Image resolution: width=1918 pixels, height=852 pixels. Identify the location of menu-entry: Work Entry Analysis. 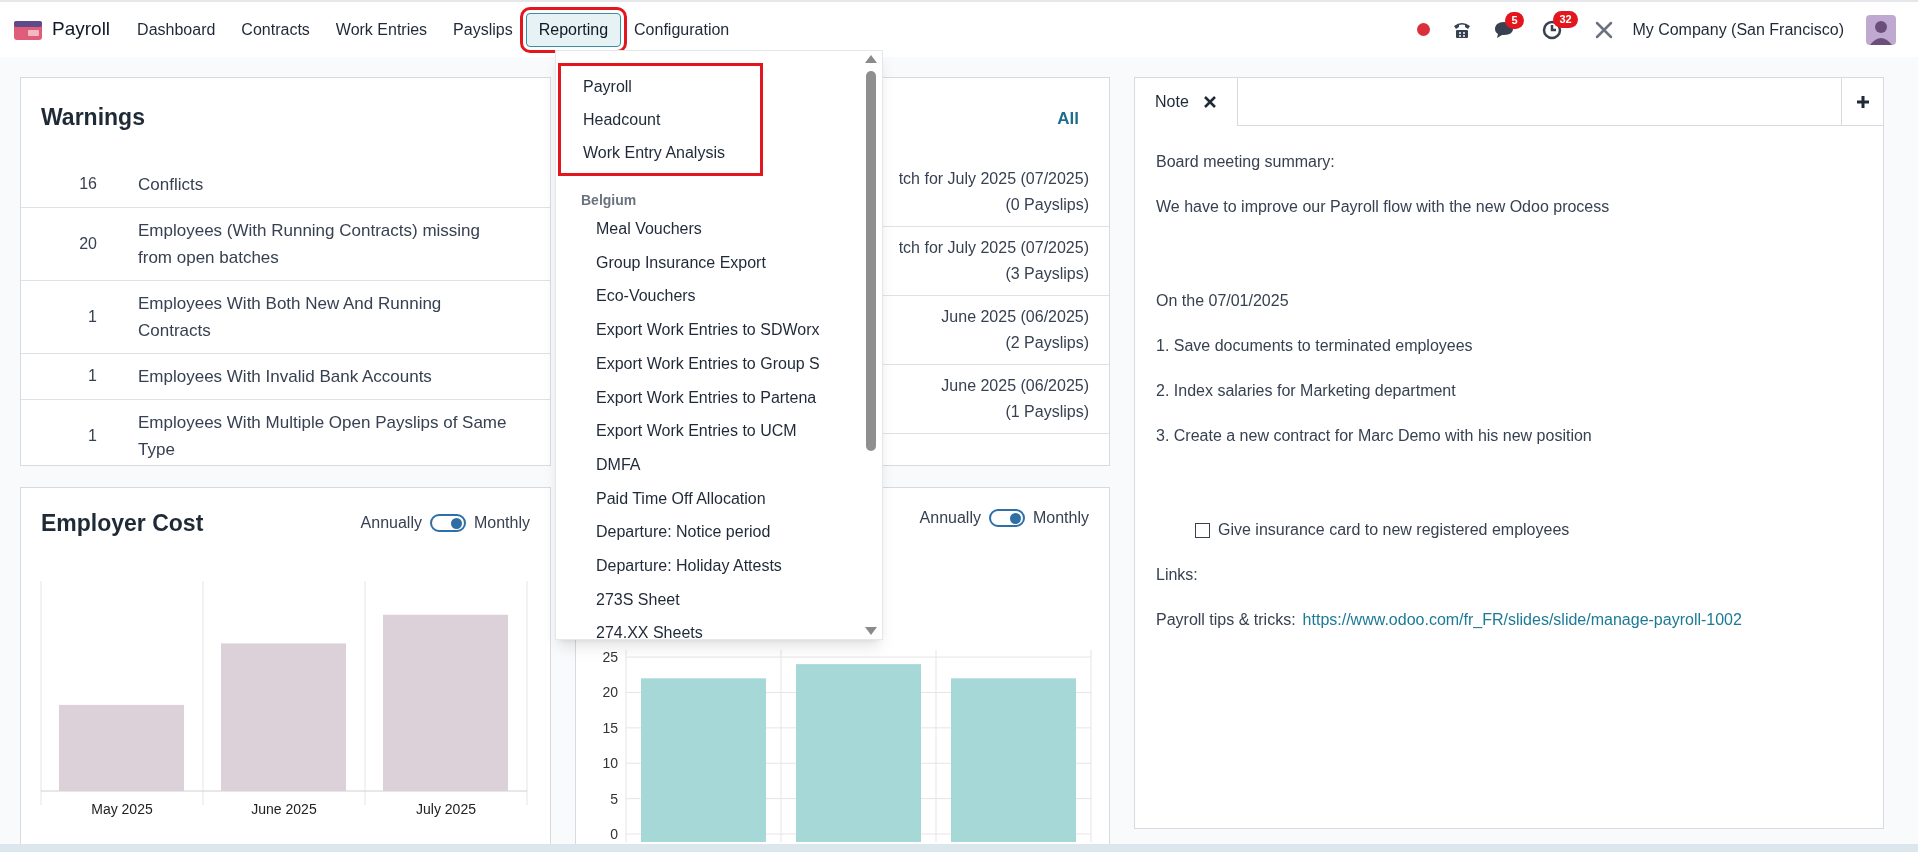
(660, 152).